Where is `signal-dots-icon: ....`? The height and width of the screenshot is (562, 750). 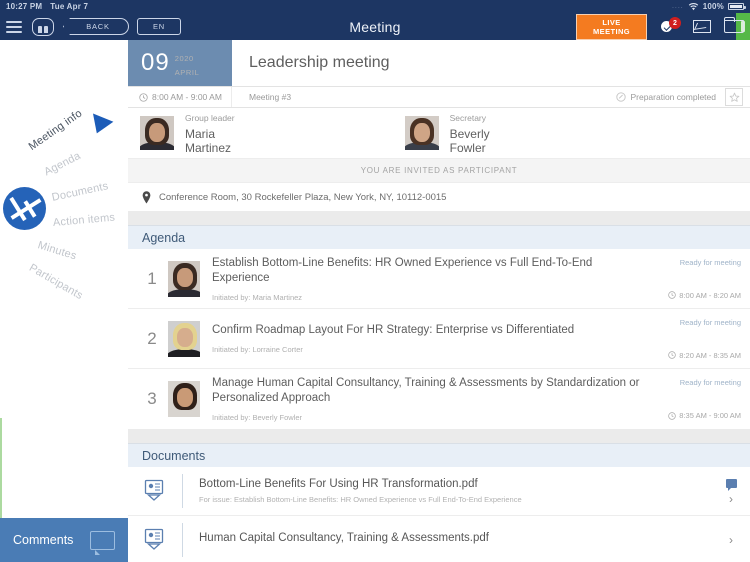 signal-dots-icon: .... is located at coordinates (677, 6).